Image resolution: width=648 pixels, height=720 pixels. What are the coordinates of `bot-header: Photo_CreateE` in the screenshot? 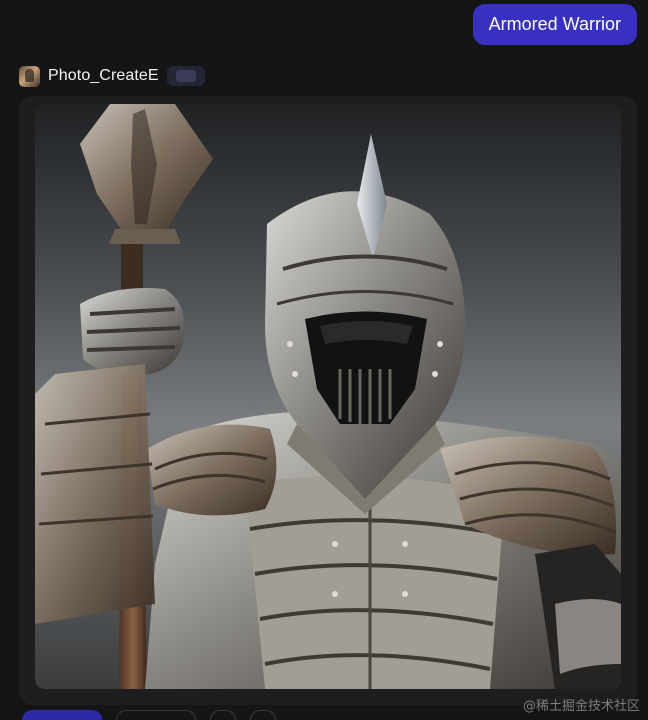 It's located at (112, 76).